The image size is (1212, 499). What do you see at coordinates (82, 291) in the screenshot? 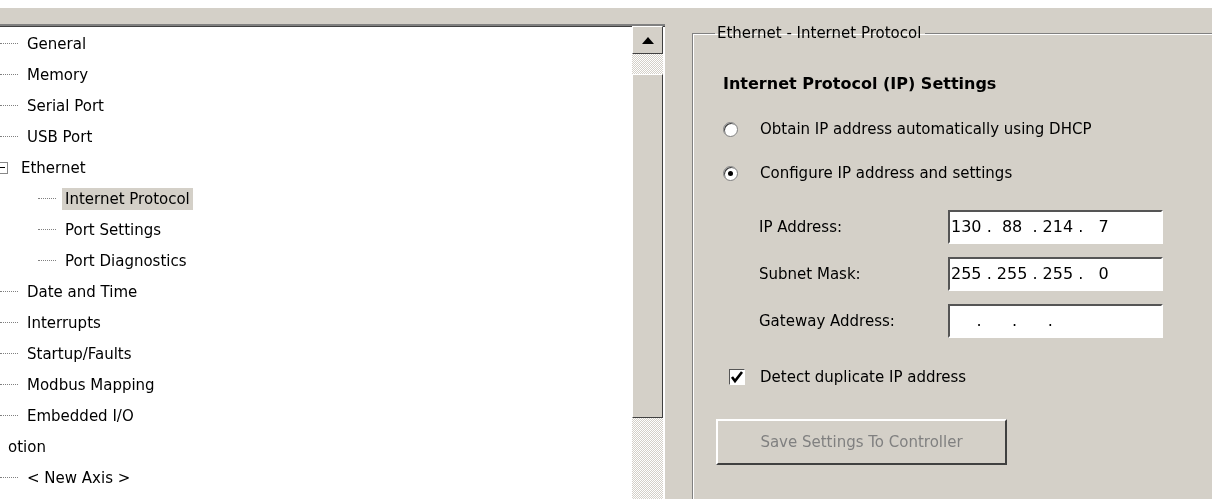
I see `tree-item: Date and Time` at bounding box center [82, 291].